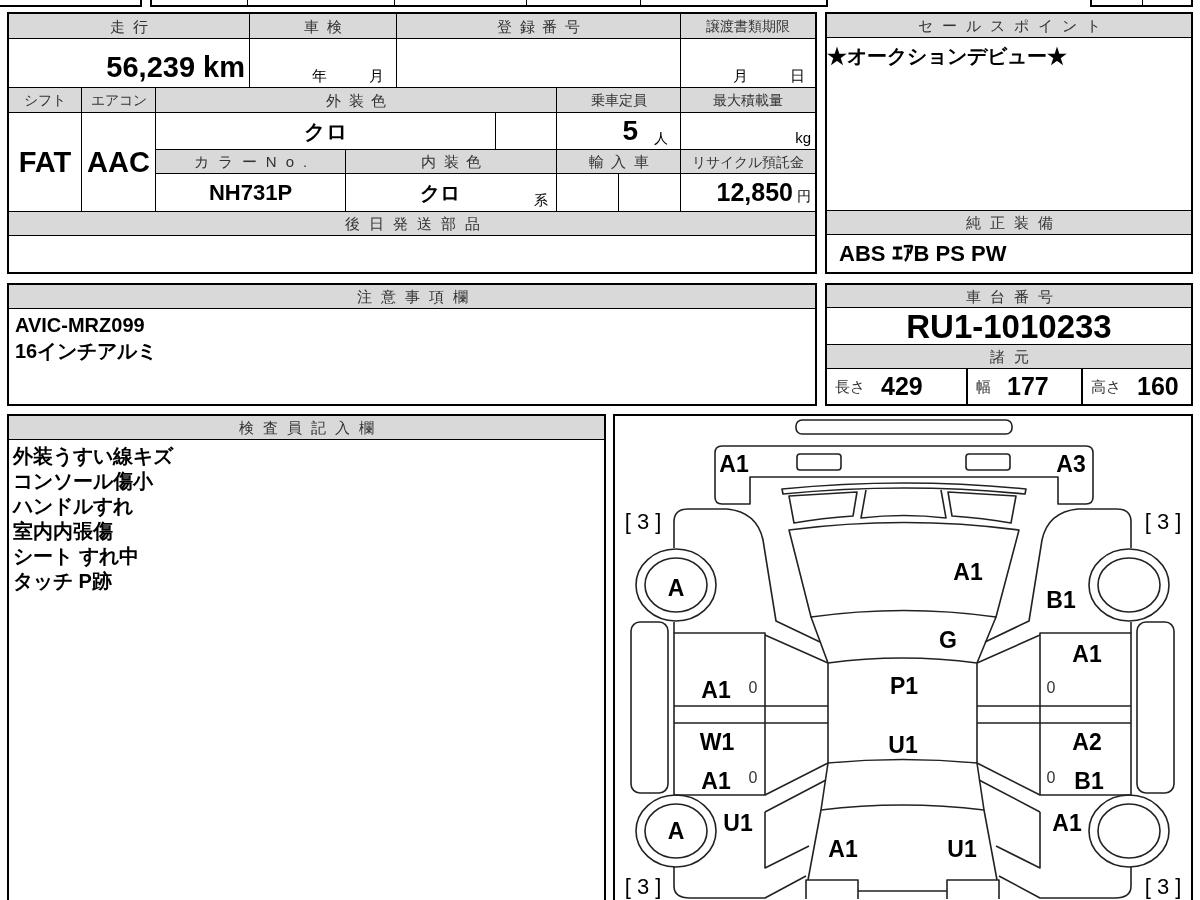 The width and height of the screenshot is (1200, 900). Describe the element at coordinates (748, 161) in the screenshot. I see `header-cell: リサイクル預託金` at that location.